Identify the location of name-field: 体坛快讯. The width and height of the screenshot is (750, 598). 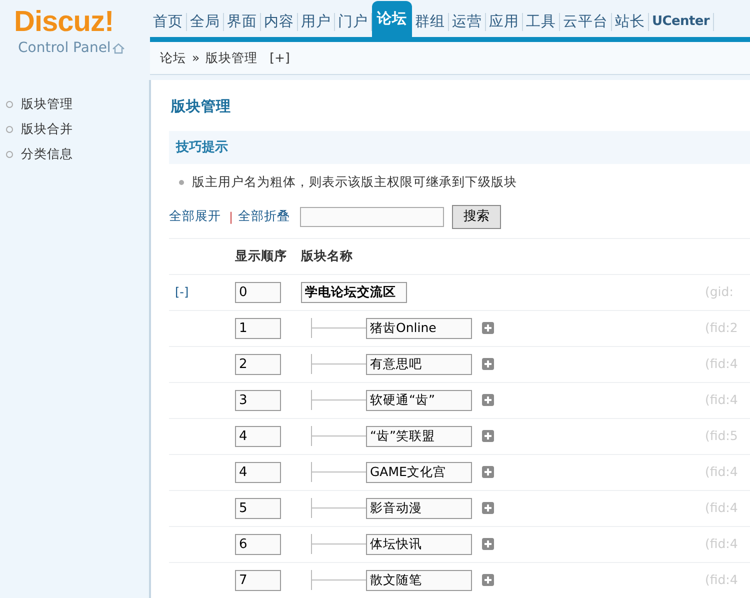
(419, 544).